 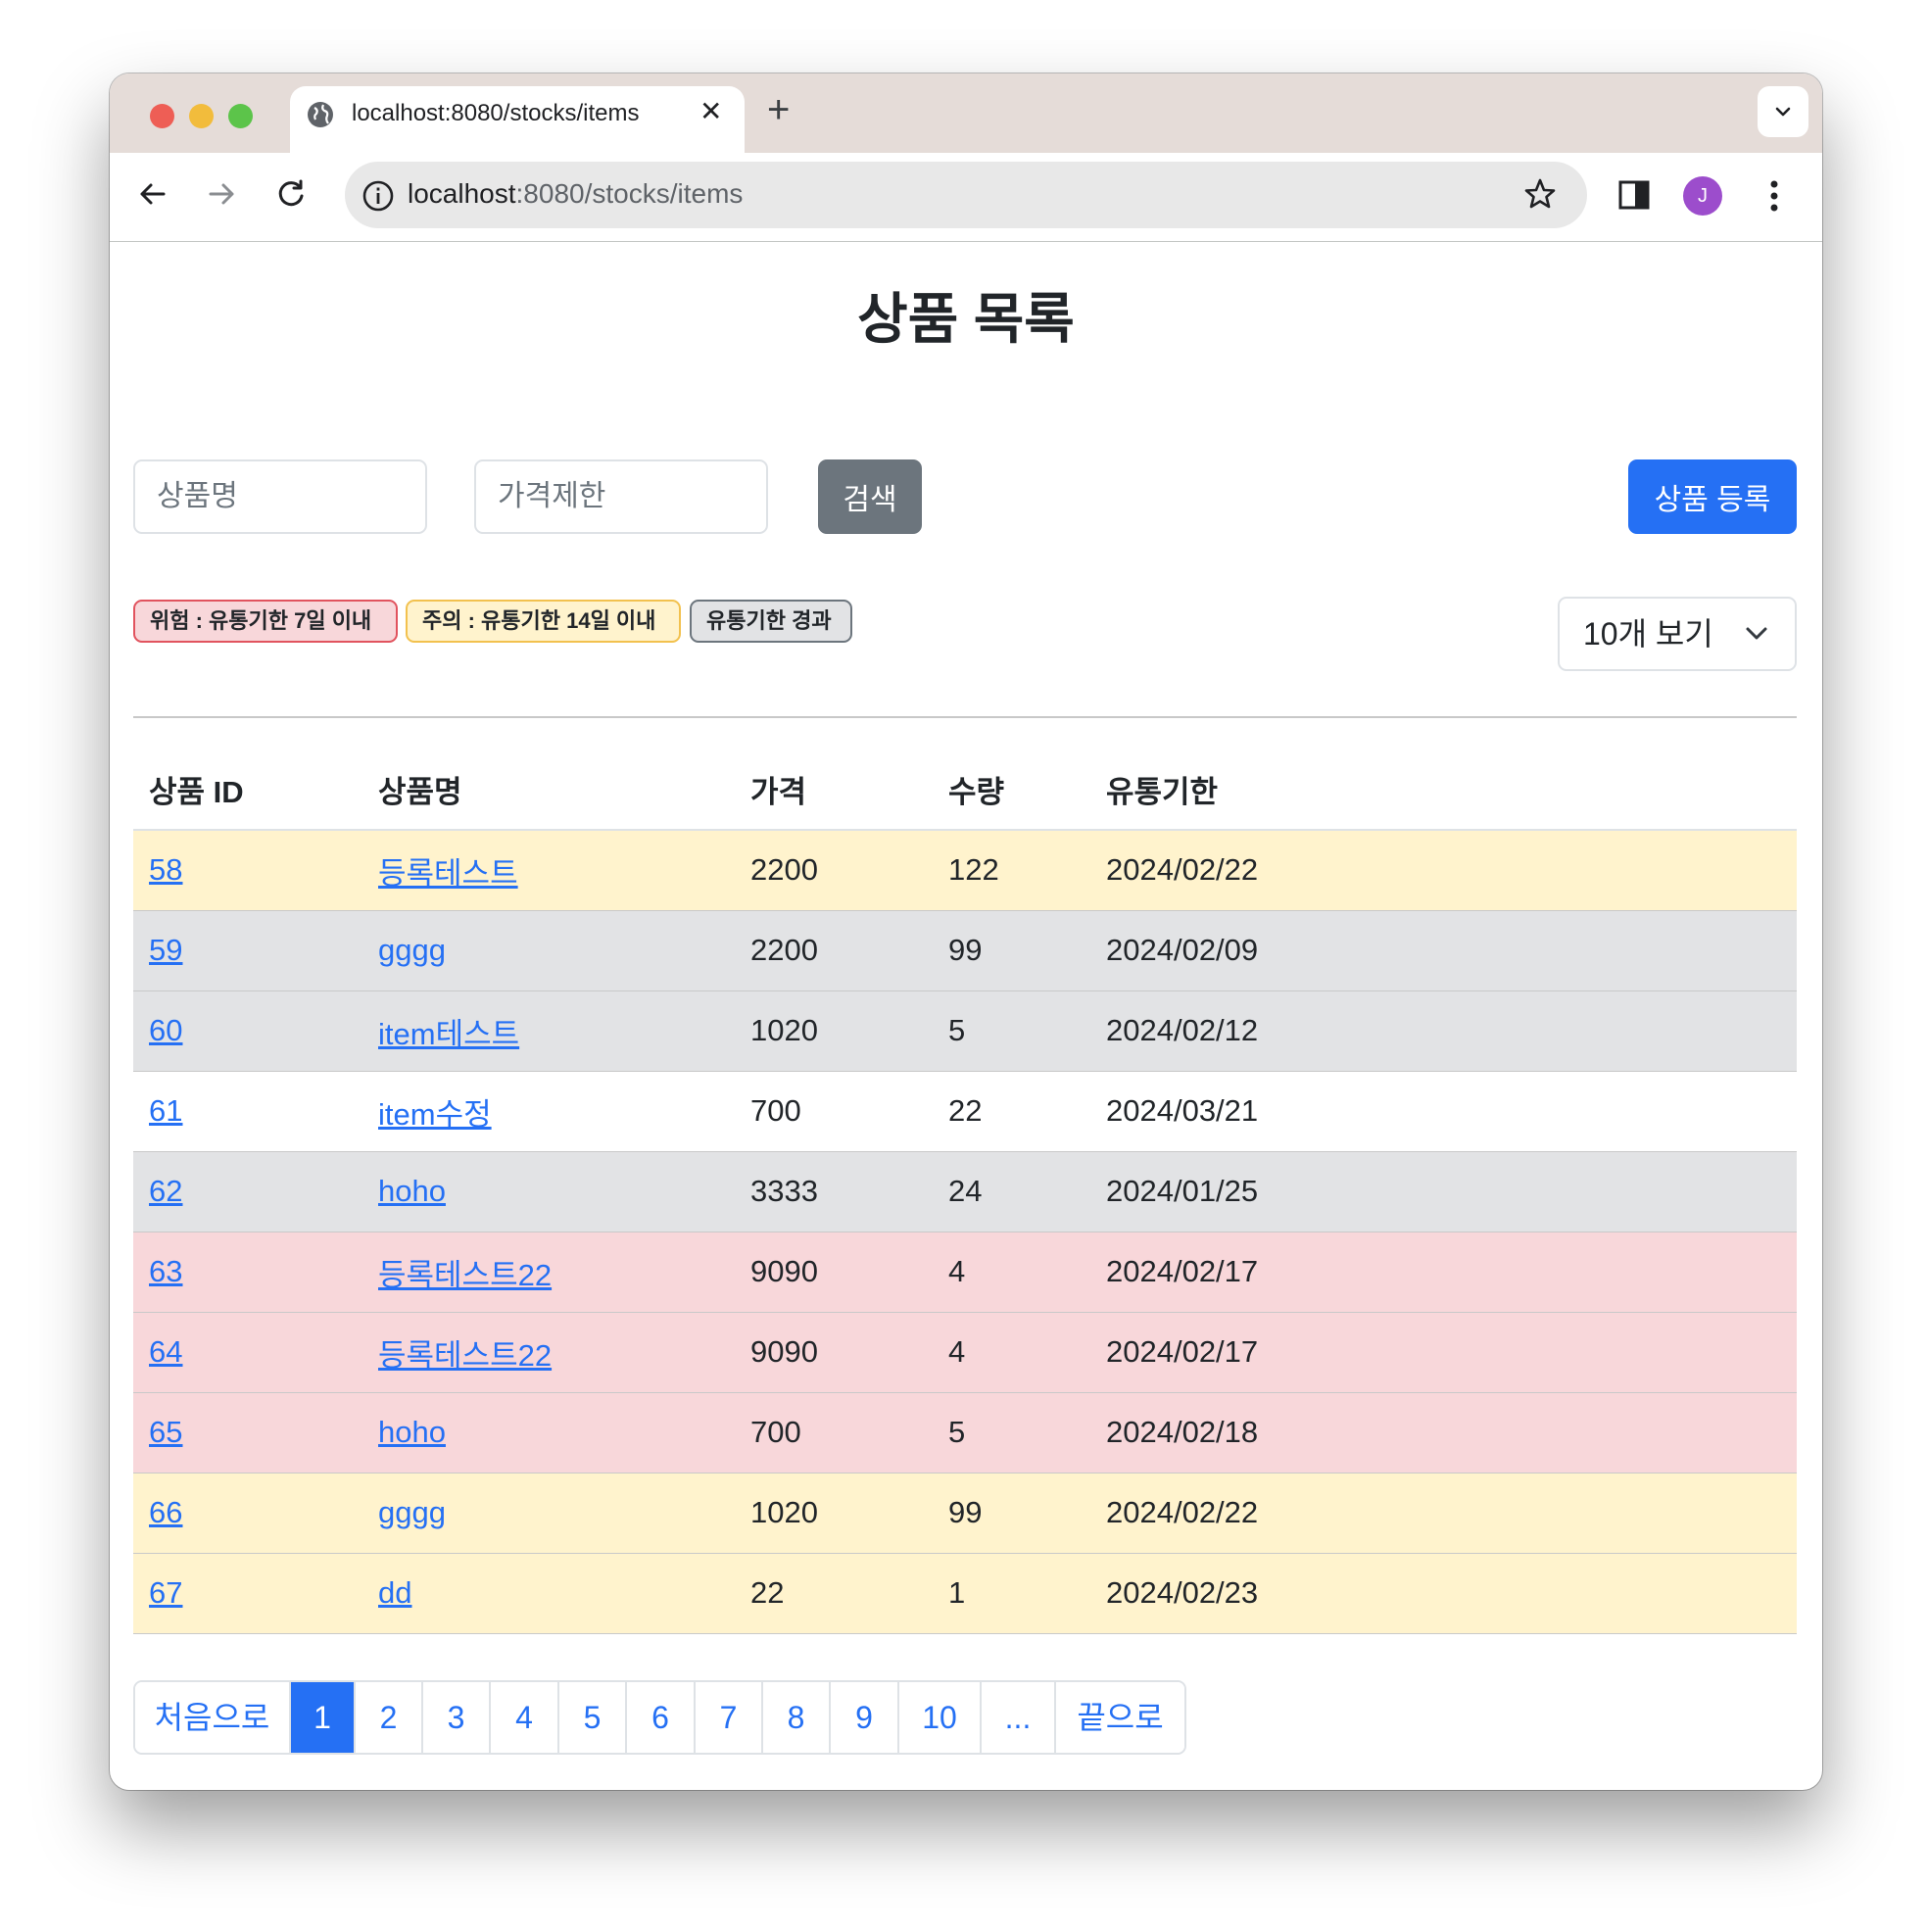 I want to click on pagination: 처음으로 1 2 3 4 5 6 7 8 9 10 ... 끝으로, so click(x=659, y=1717).